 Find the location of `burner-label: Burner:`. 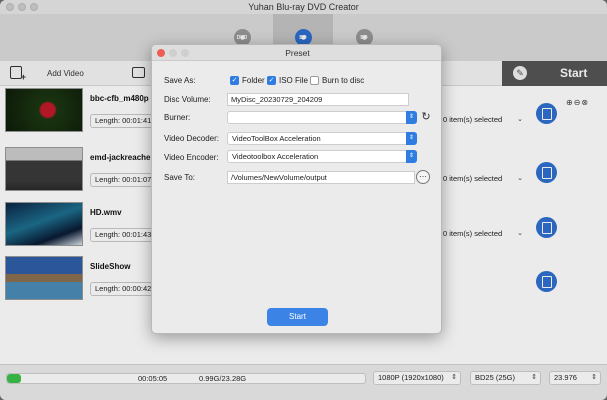

burner-label: Burner: is located at coordinates (177, 117).